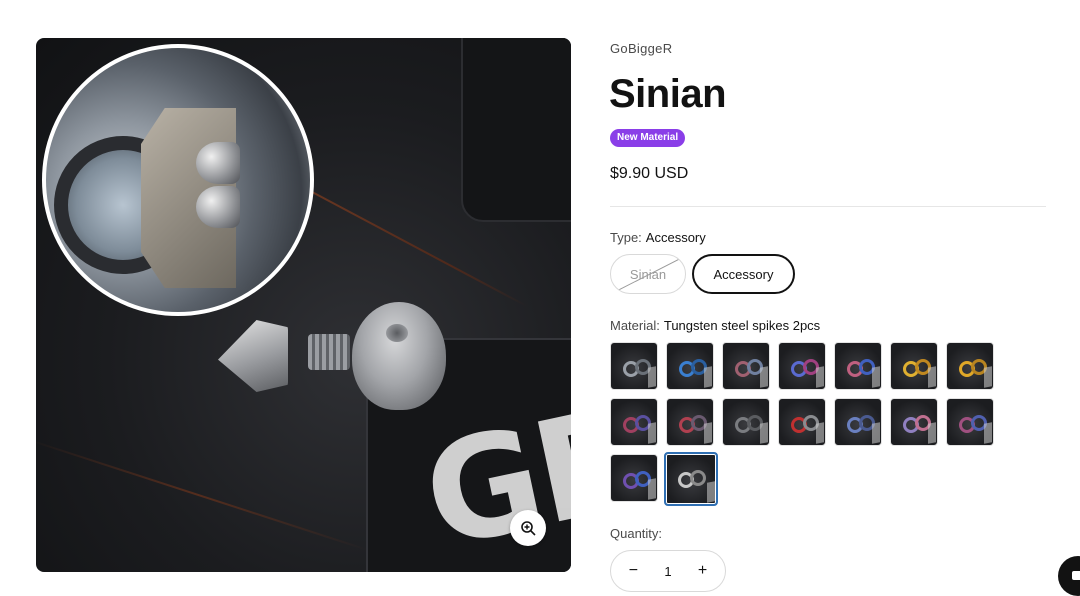 The width and height of the screenshot is (1080, 596). Describe the element at coordinates (649, 173) in the screenshot. I see `product-price: $9.90 USD` at that location.